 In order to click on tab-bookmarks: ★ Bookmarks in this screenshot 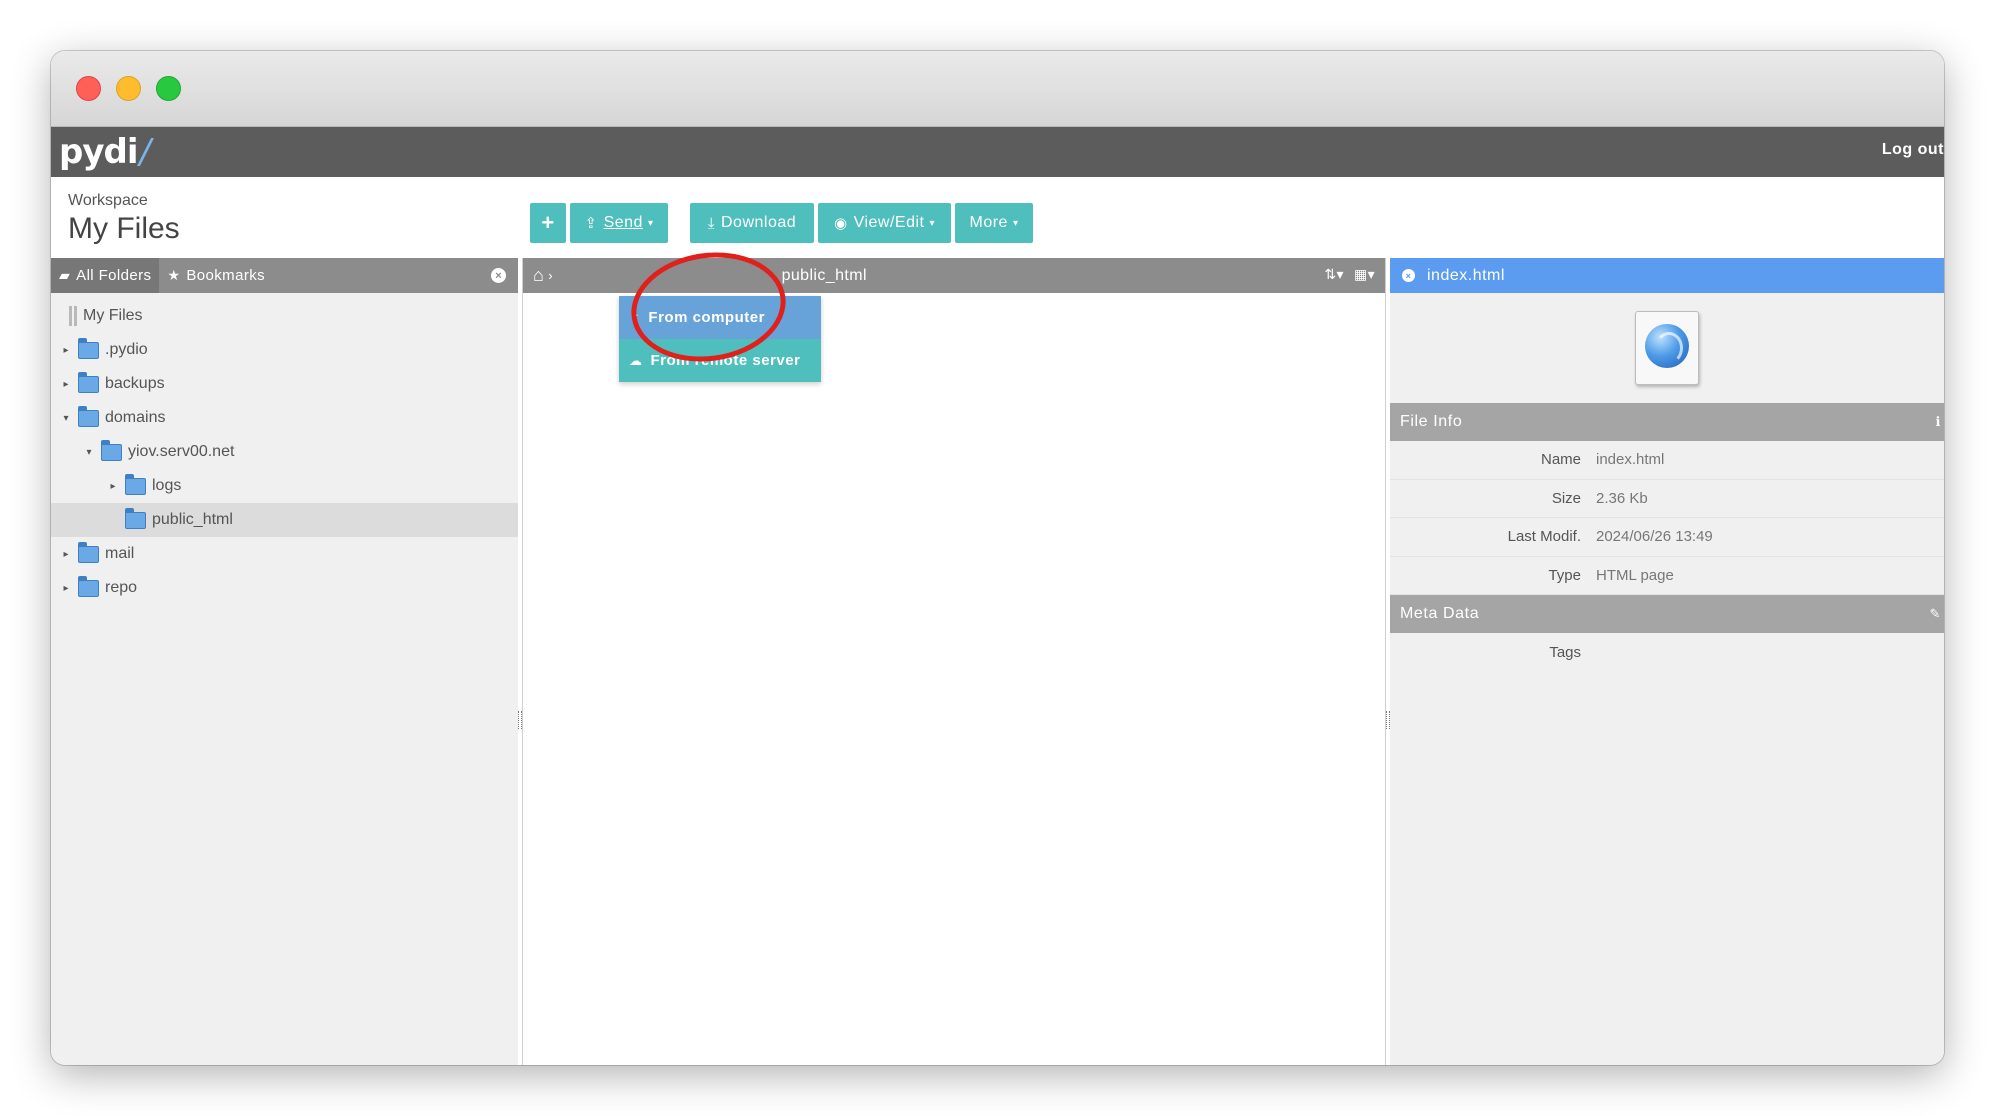, I will do `click(216, 275)`.